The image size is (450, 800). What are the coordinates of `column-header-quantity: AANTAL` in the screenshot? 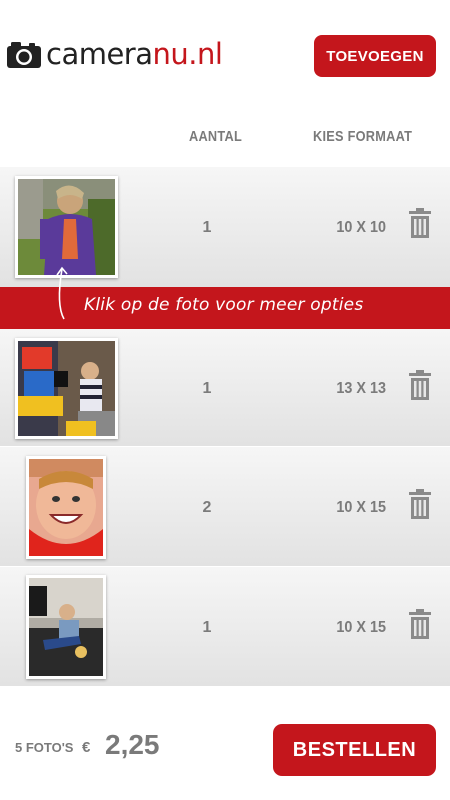 It's located at (215, 136).